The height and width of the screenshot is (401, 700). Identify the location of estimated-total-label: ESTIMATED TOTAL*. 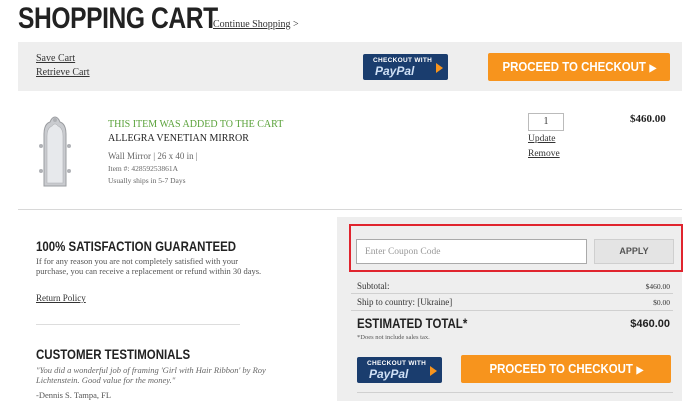
(412, 323).